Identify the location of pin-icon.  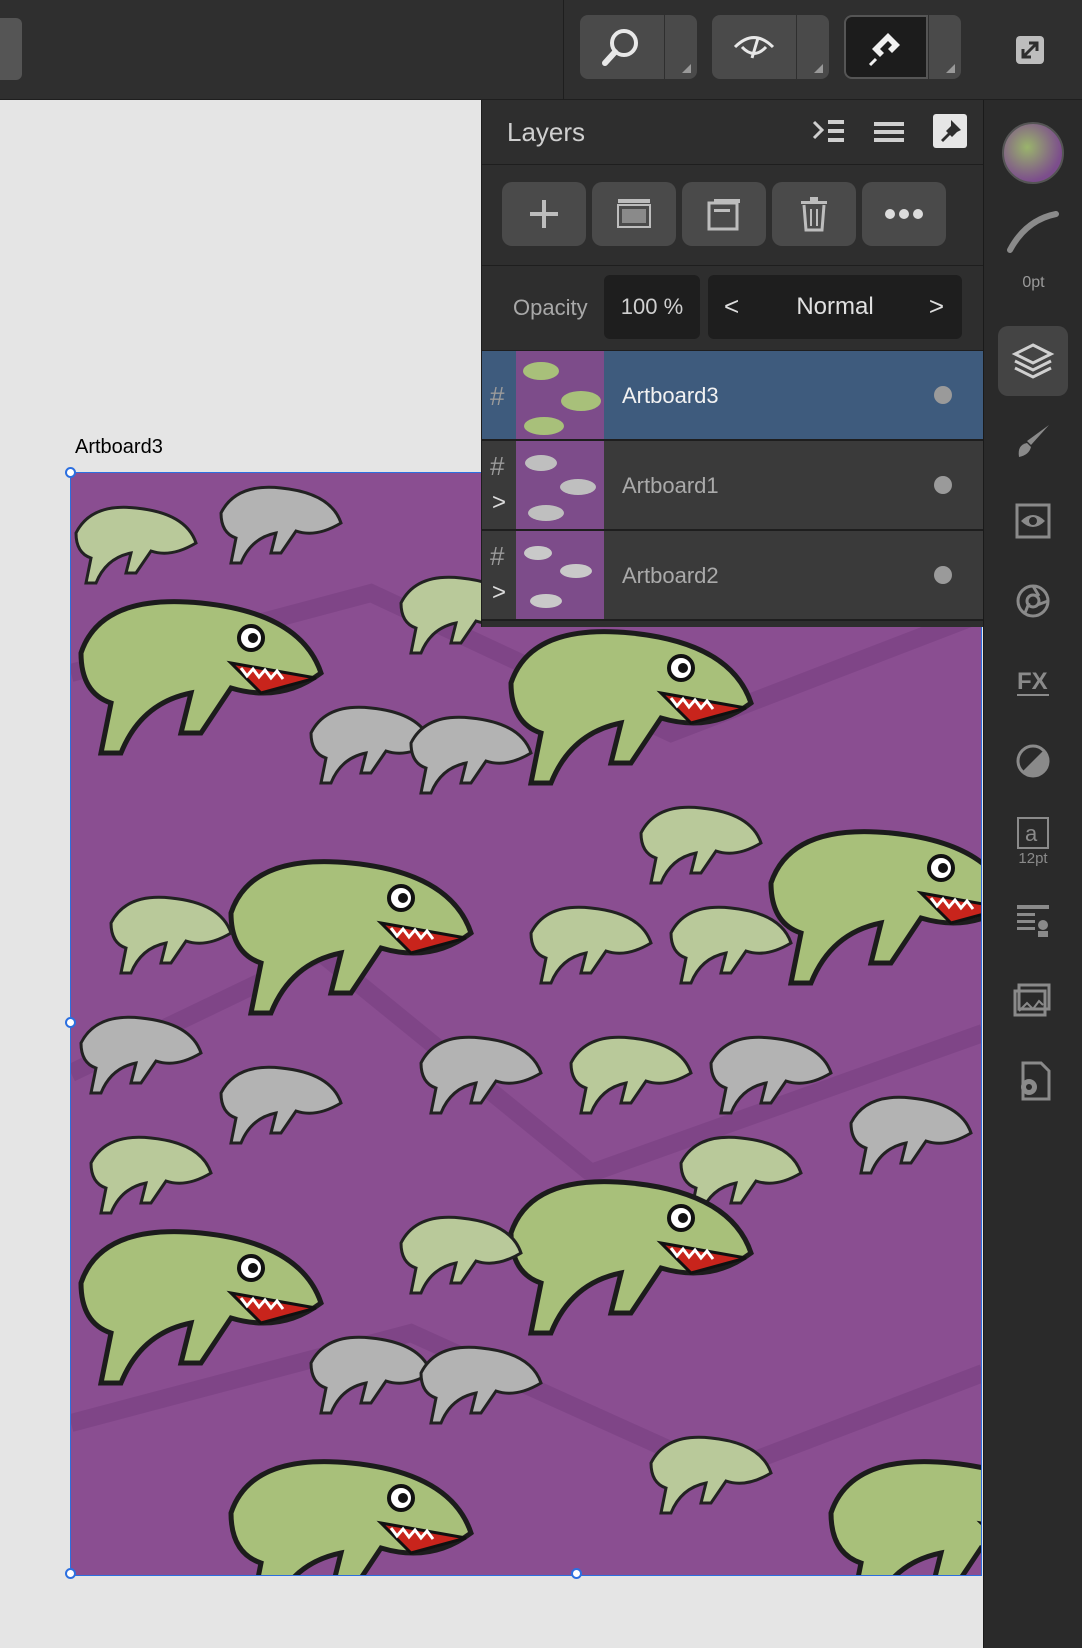
(951, 131).